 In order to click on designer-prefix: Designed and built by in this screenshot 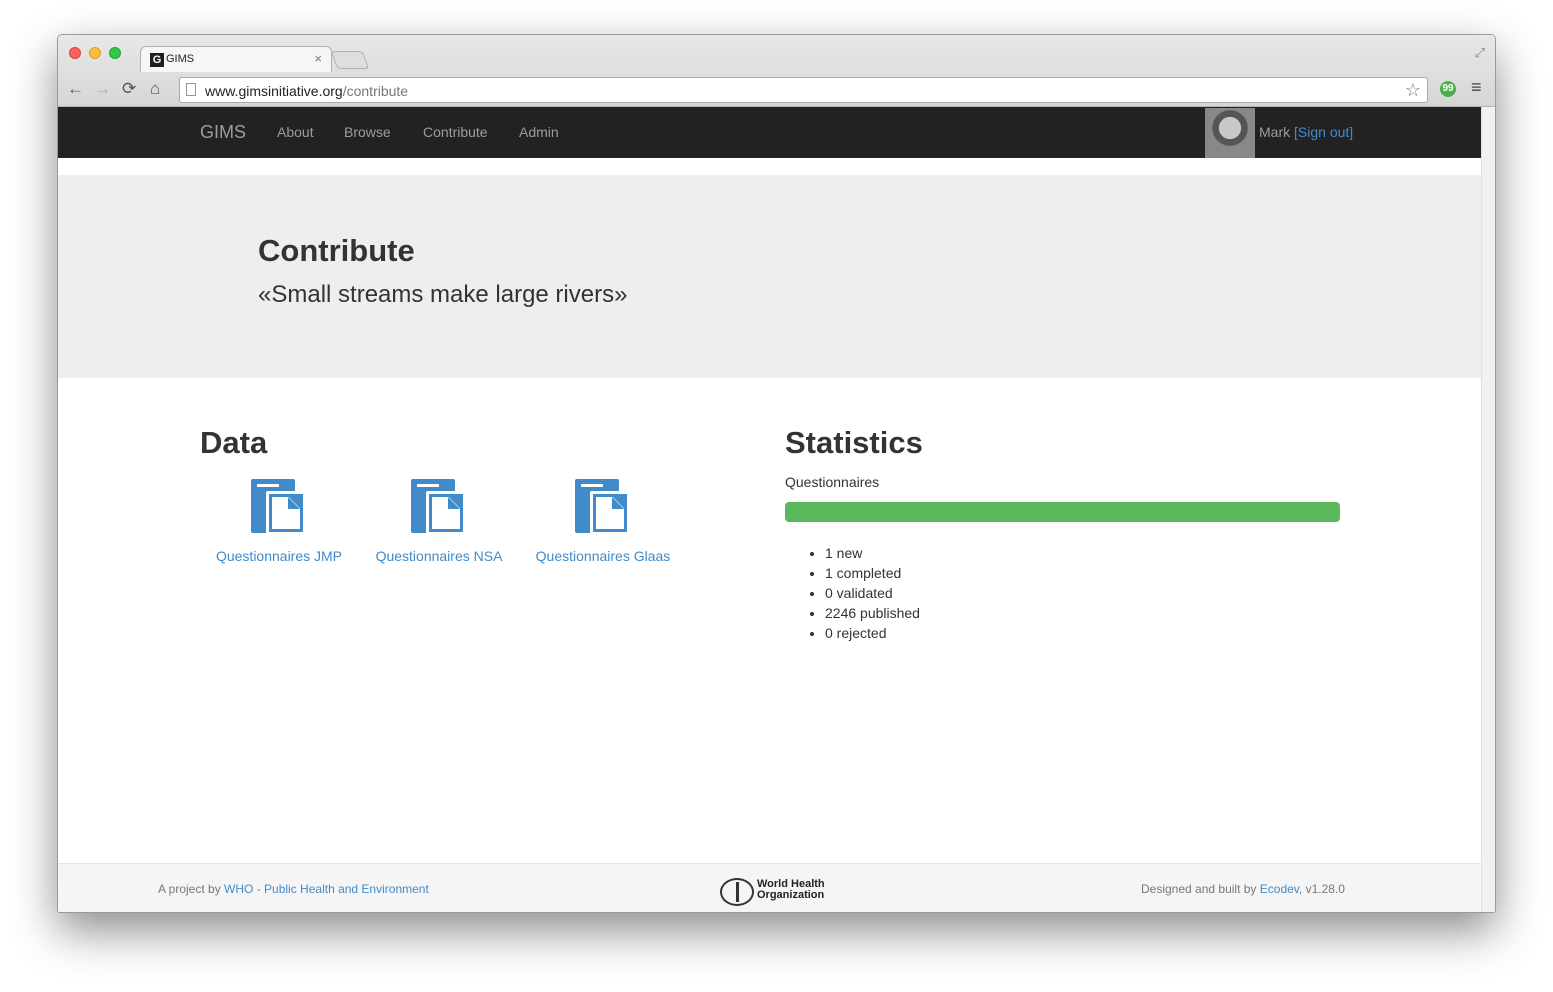, I will do `click(1199, 889)`.